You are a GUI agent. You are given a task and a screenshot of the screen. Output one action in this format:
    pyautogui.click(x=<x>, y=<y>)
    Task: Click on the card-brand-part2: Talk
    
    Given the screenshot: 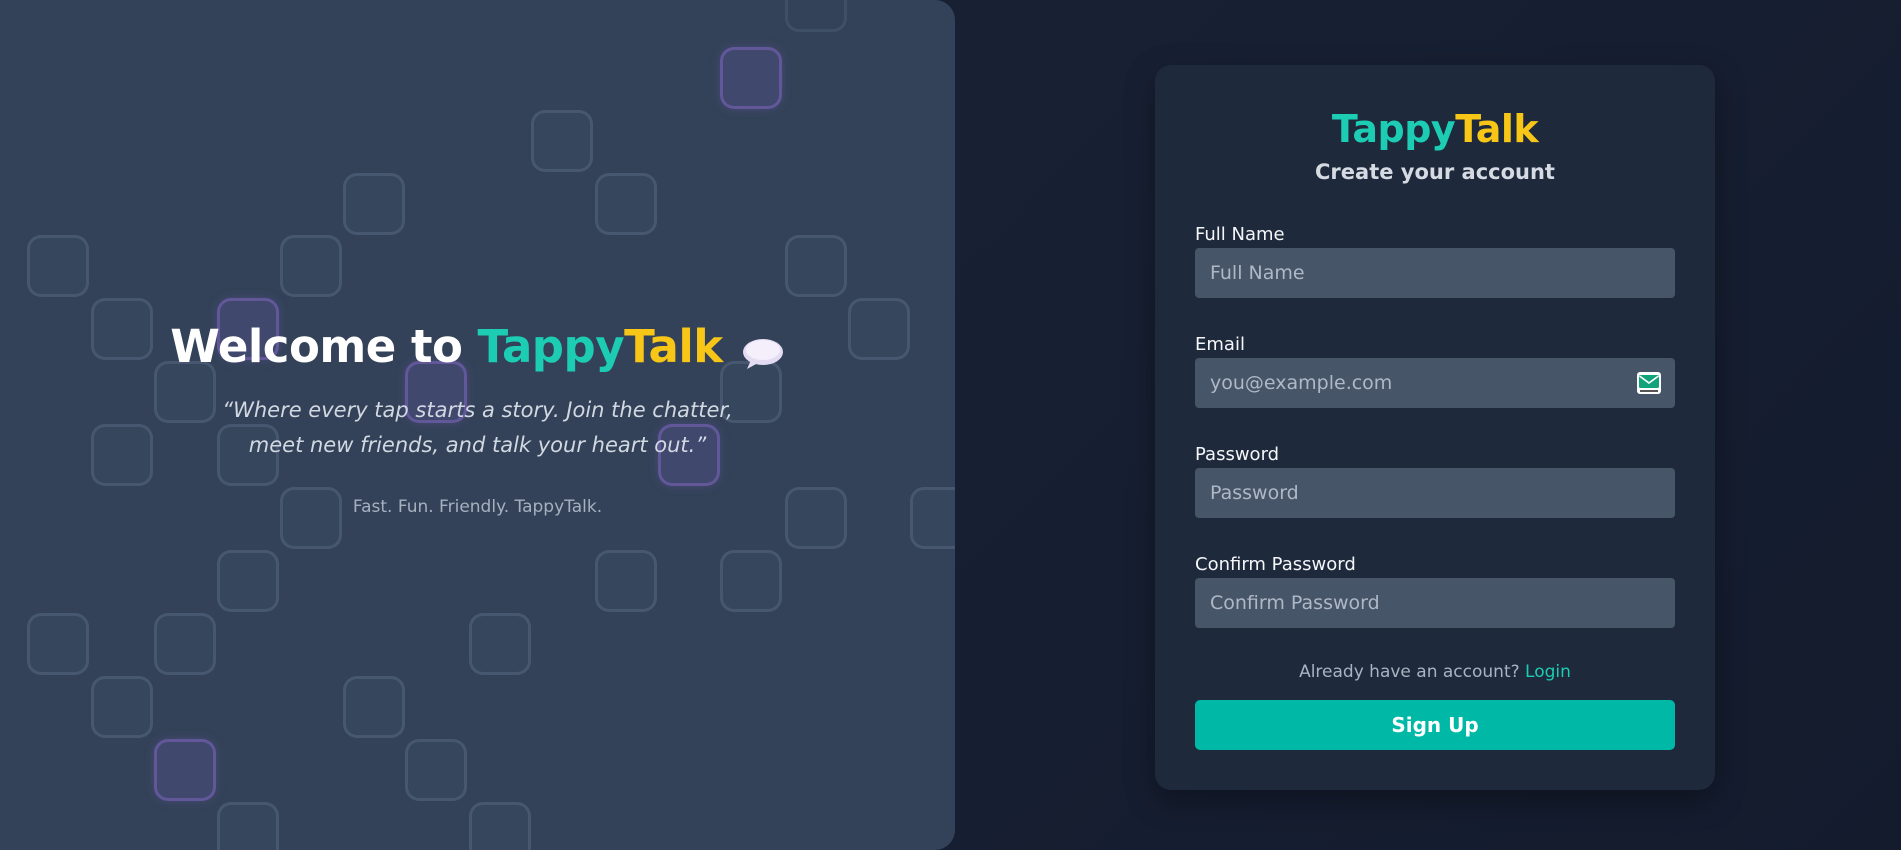 What is the action you would take?
    pyautogui.click(x=1497, y=129)
    